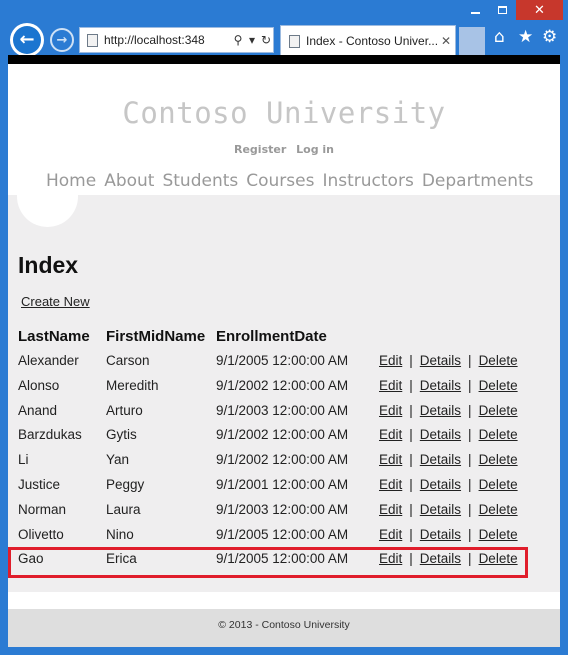  Describe the element at coordinates (156, 336) in the screenshot. I see `column-header-firstmidname: FirstMidName` at that location.